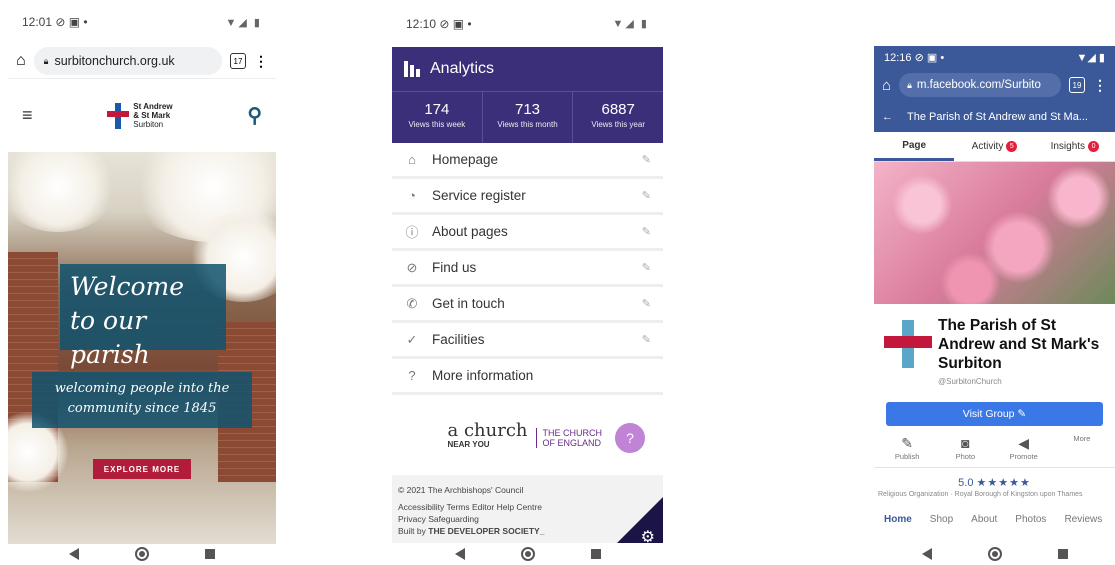  Describe the element at coordinates (527, 161) in the screenshot. I see `menu-item-homepage: ⌂ Homepage ✎` at that location.